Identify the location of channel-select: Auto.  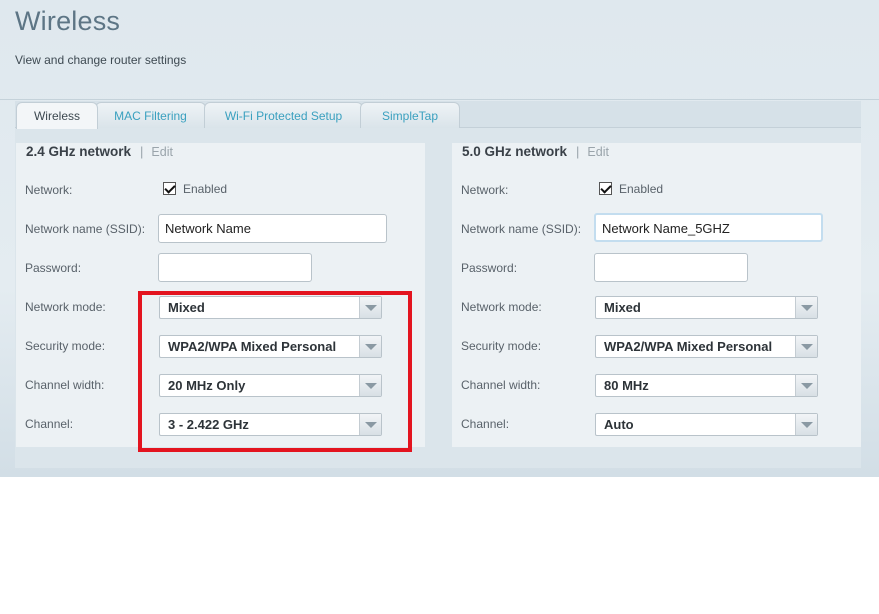
(706, 424).